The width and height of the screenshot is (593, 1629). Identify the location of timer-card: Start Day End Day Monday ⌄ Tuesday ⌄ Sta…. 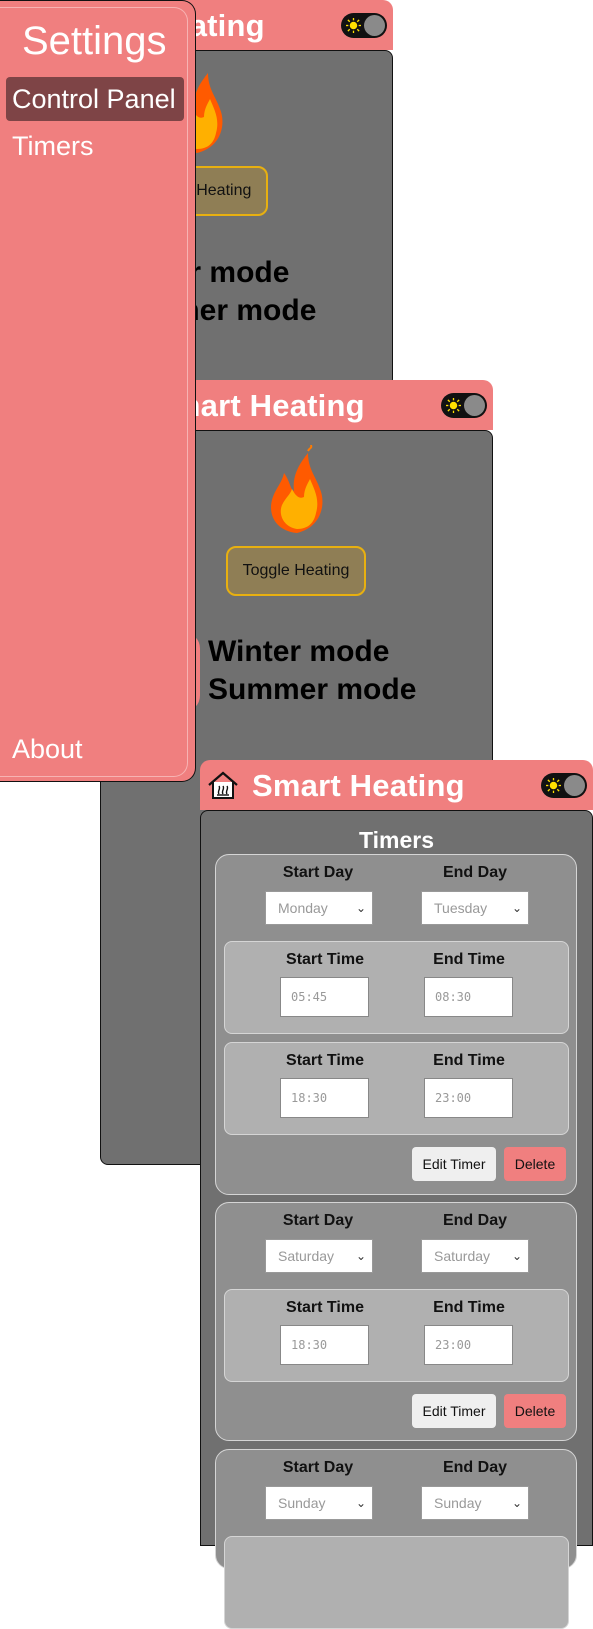
(396, 1024).